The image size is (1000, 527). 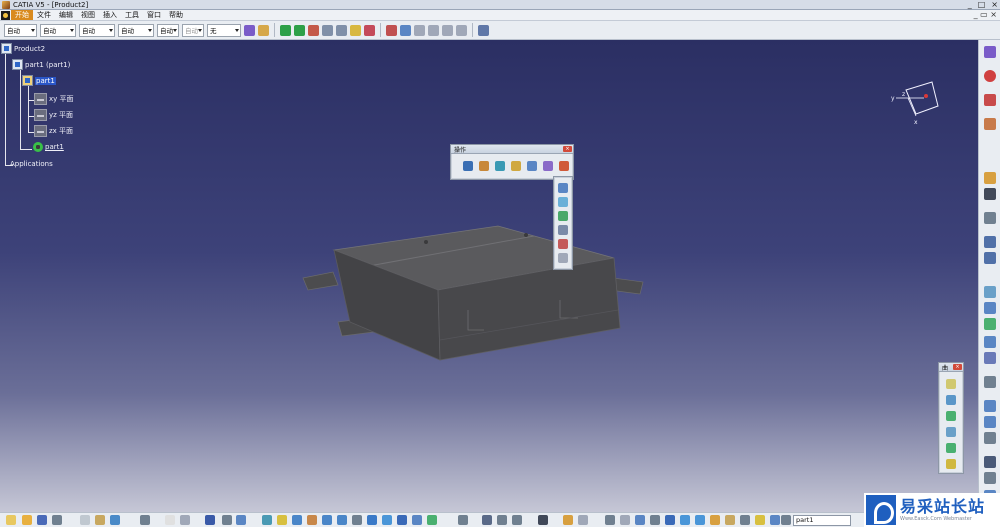 What do you see at coordinates (342, 520) in the screenshot?
I see `zoom-out-icon` at bounding box center [342, 520].